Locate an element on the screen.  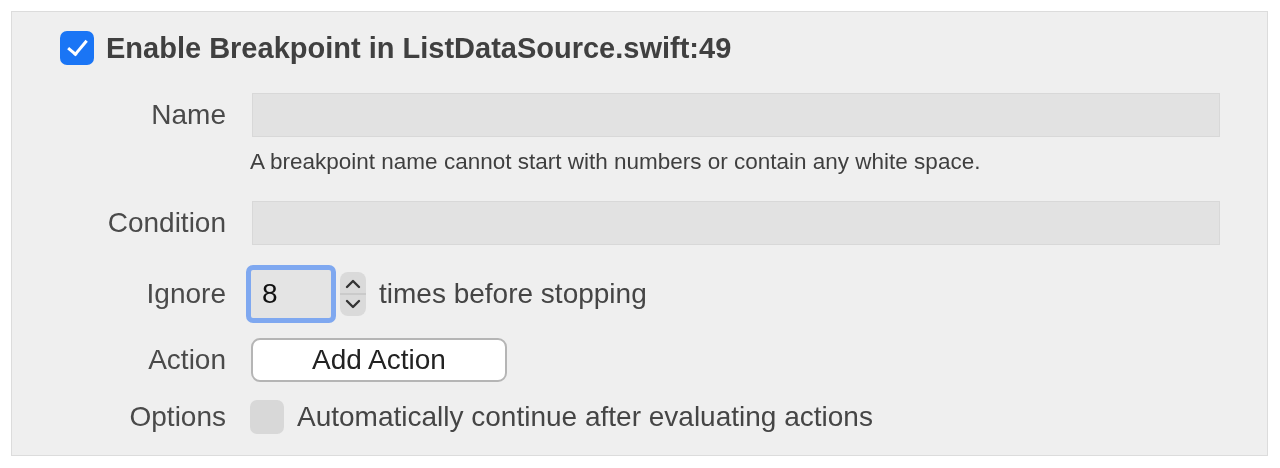
auto-continue-label: Automatically continue after evaluating actions is located at coordinates (585, 417).